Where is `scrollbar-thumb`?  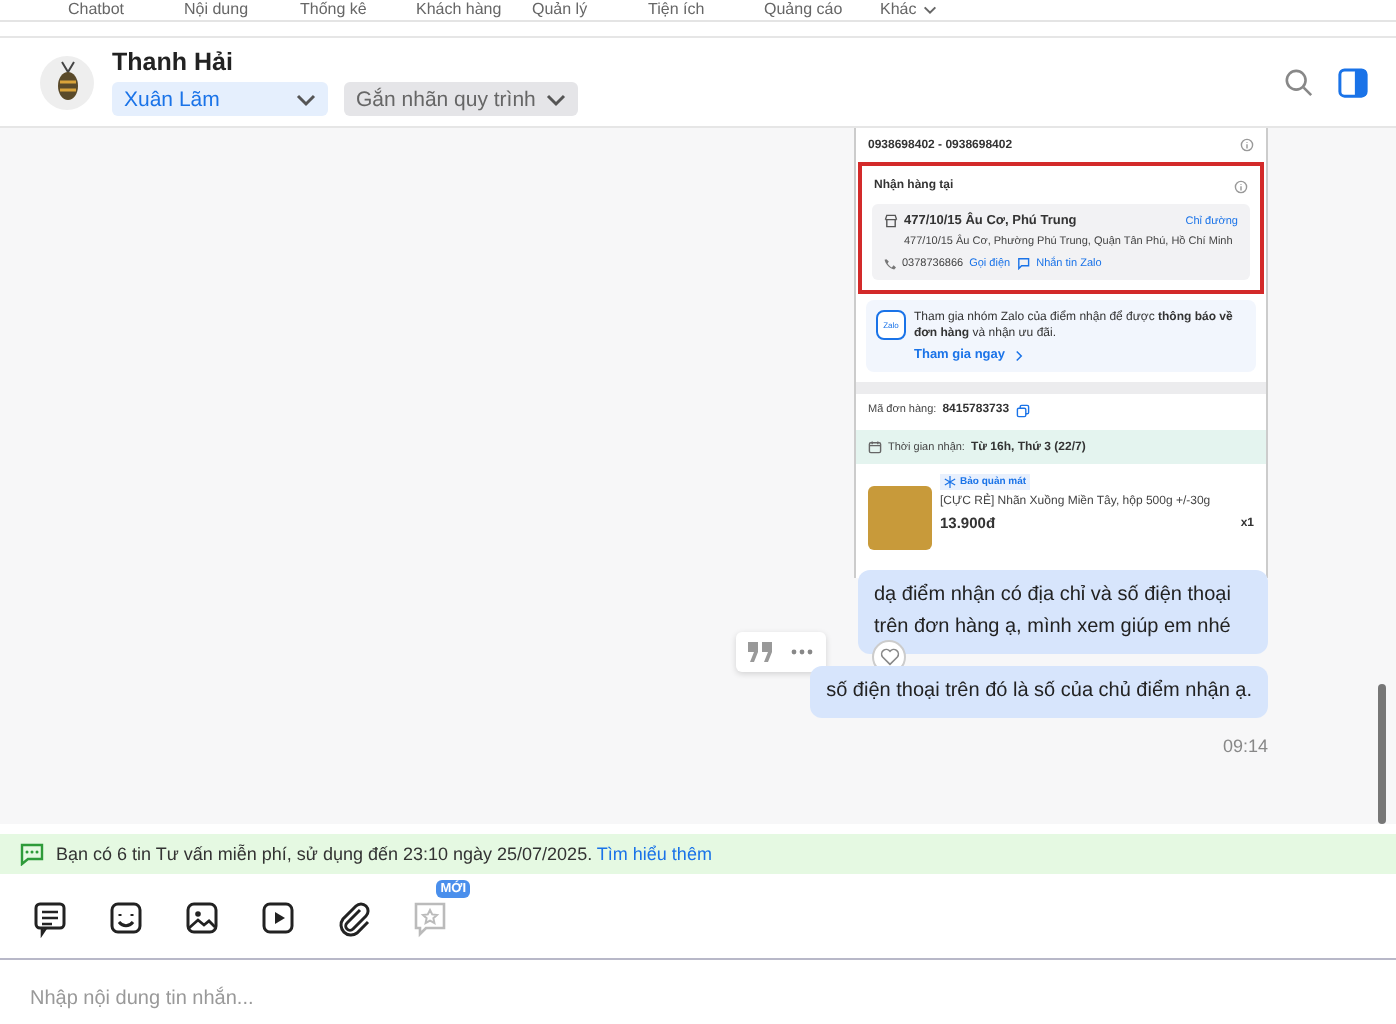 scrollbar-thumb is located at coordinates (1382, 754).